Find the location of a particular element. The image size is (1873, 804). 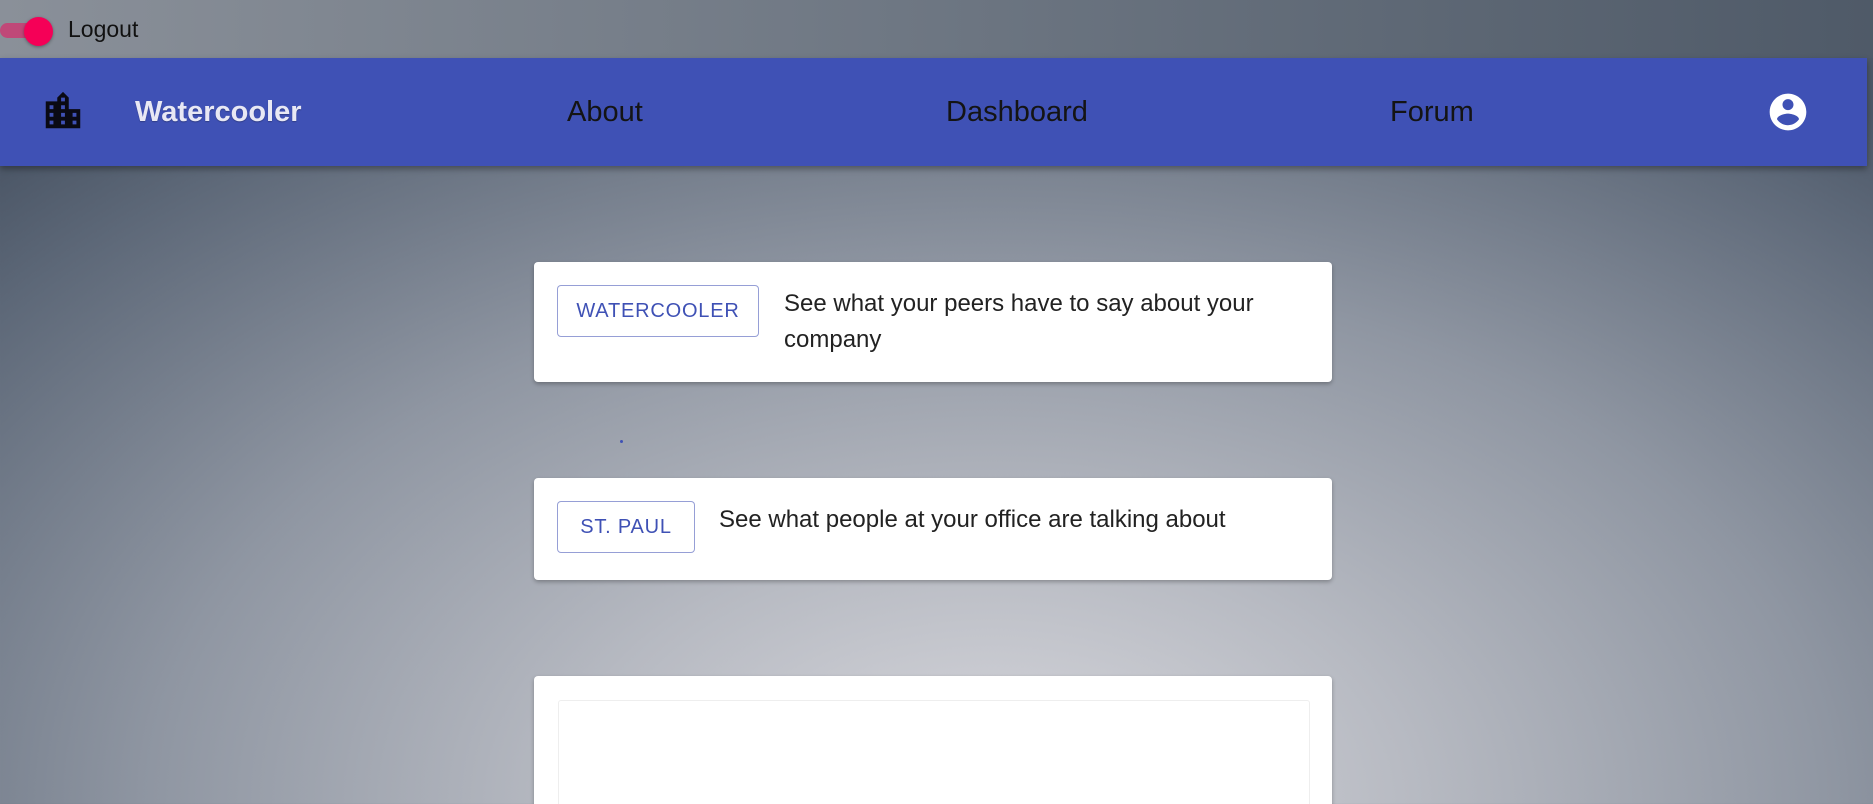

nav-dashboard: Dashboard is located at coordinates (1017, 112).